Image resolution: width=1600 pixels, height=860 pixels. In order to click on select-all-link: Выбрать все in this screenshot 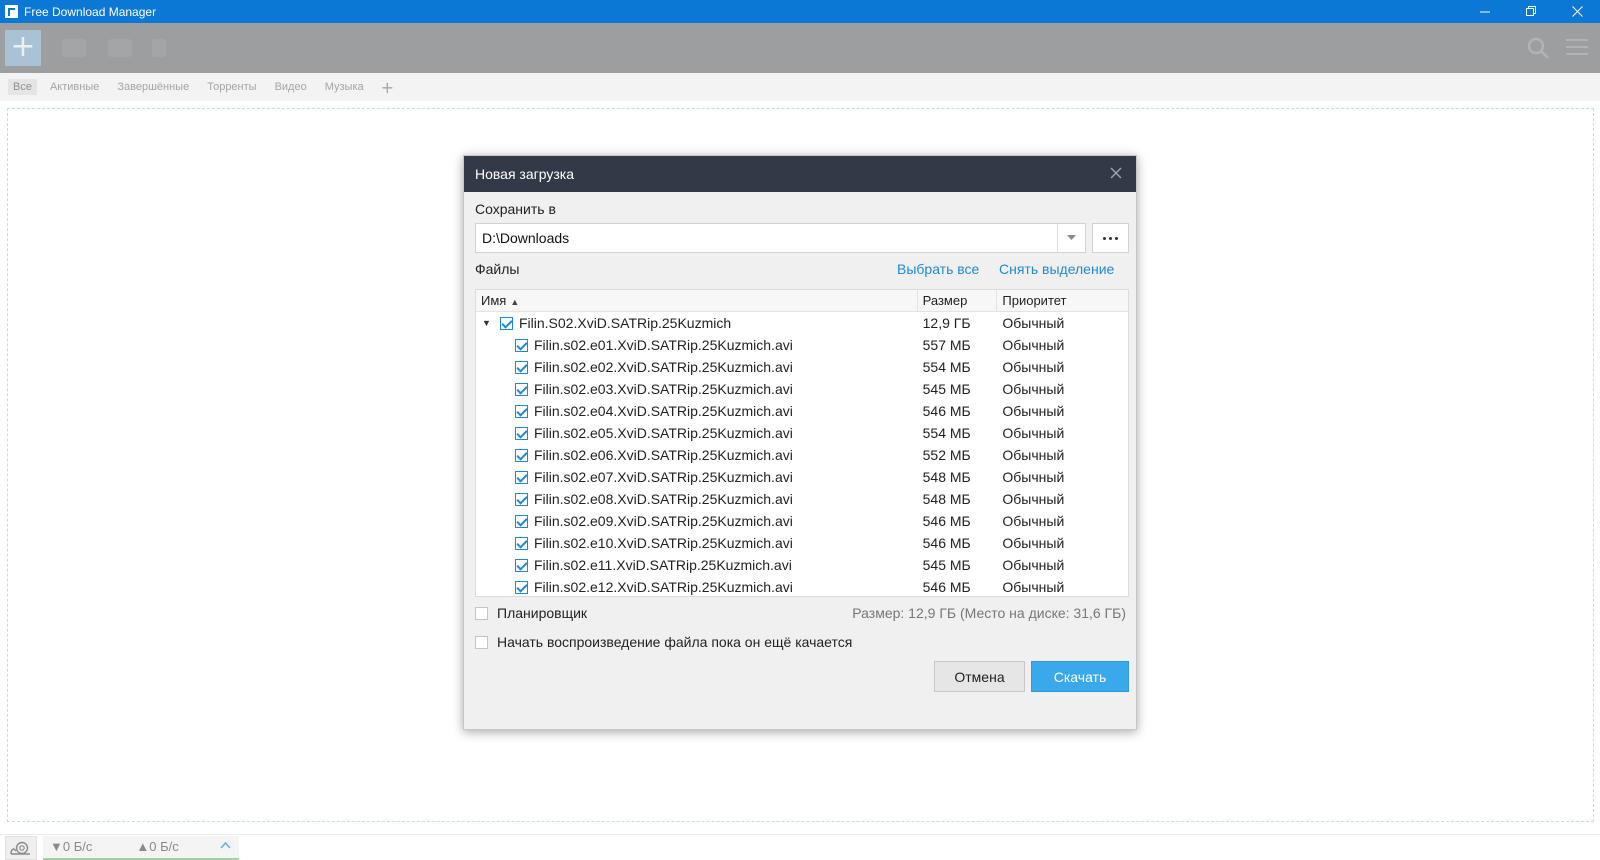, I will do `click(938, 269)`.